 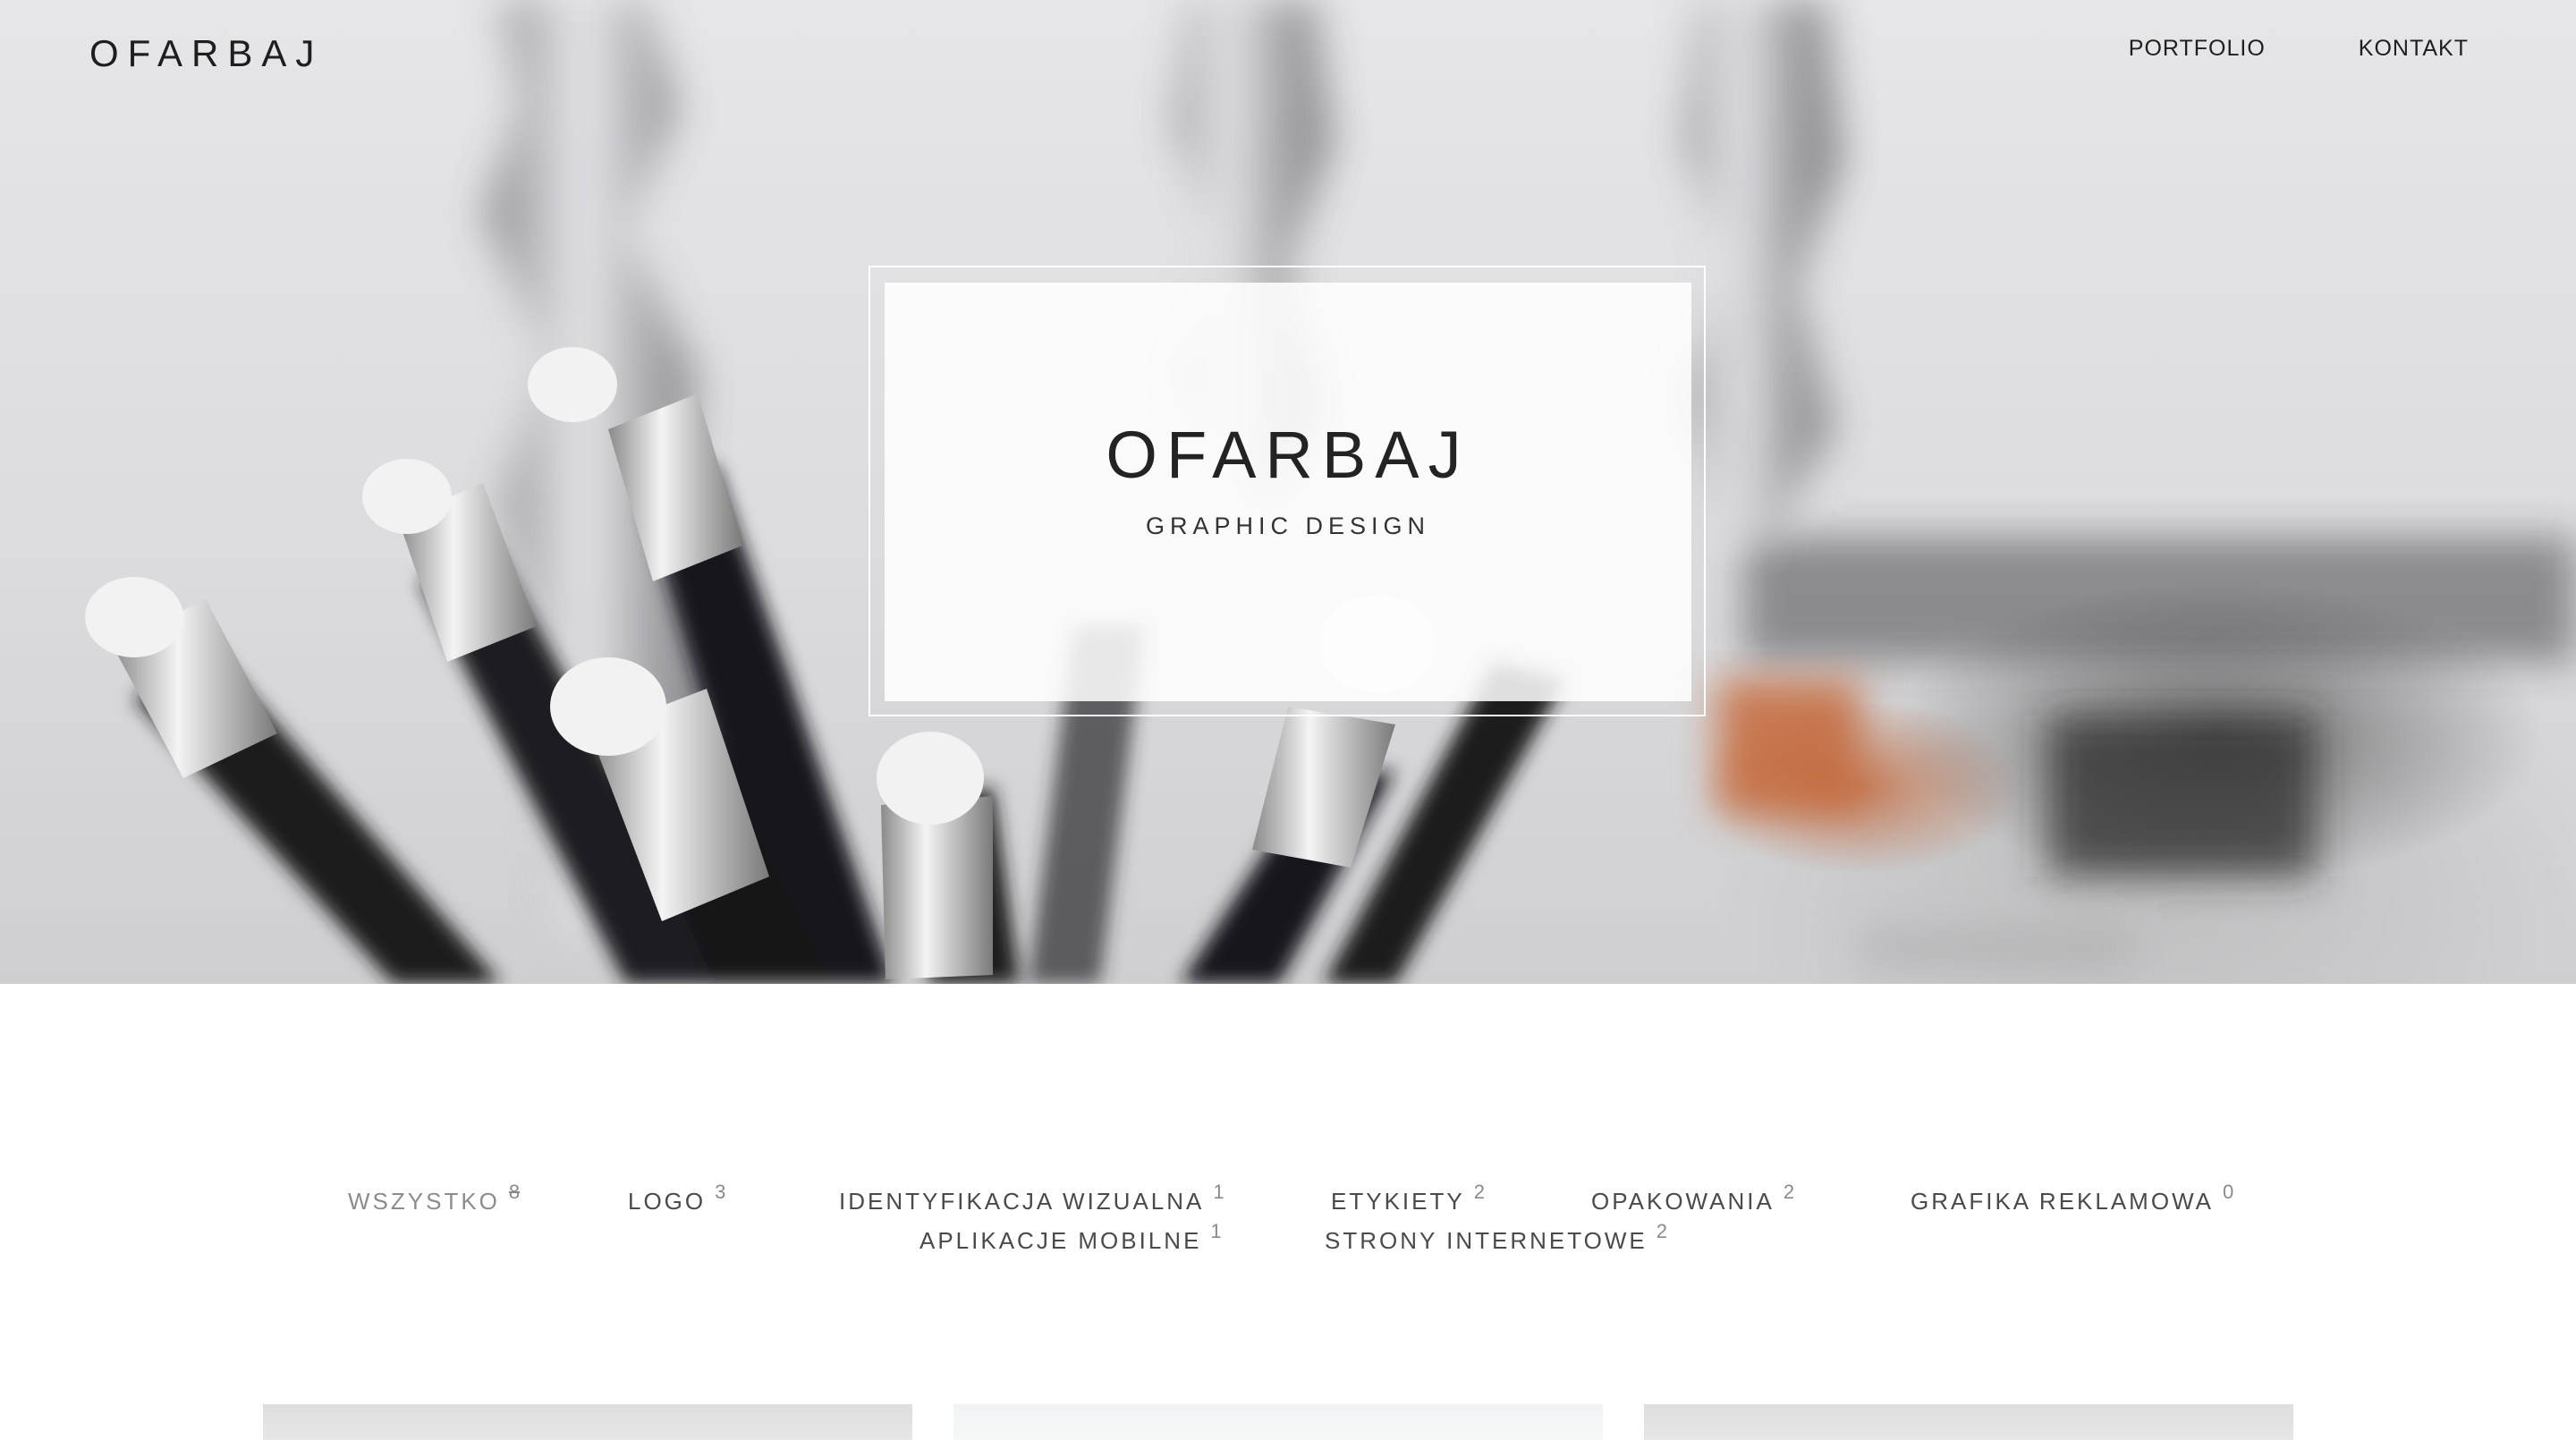 What do you see at coordinates (1398, 1201) in the screenshot?
I see `filter-label: ETYKIETY` at bounding box center [1398, 1201].